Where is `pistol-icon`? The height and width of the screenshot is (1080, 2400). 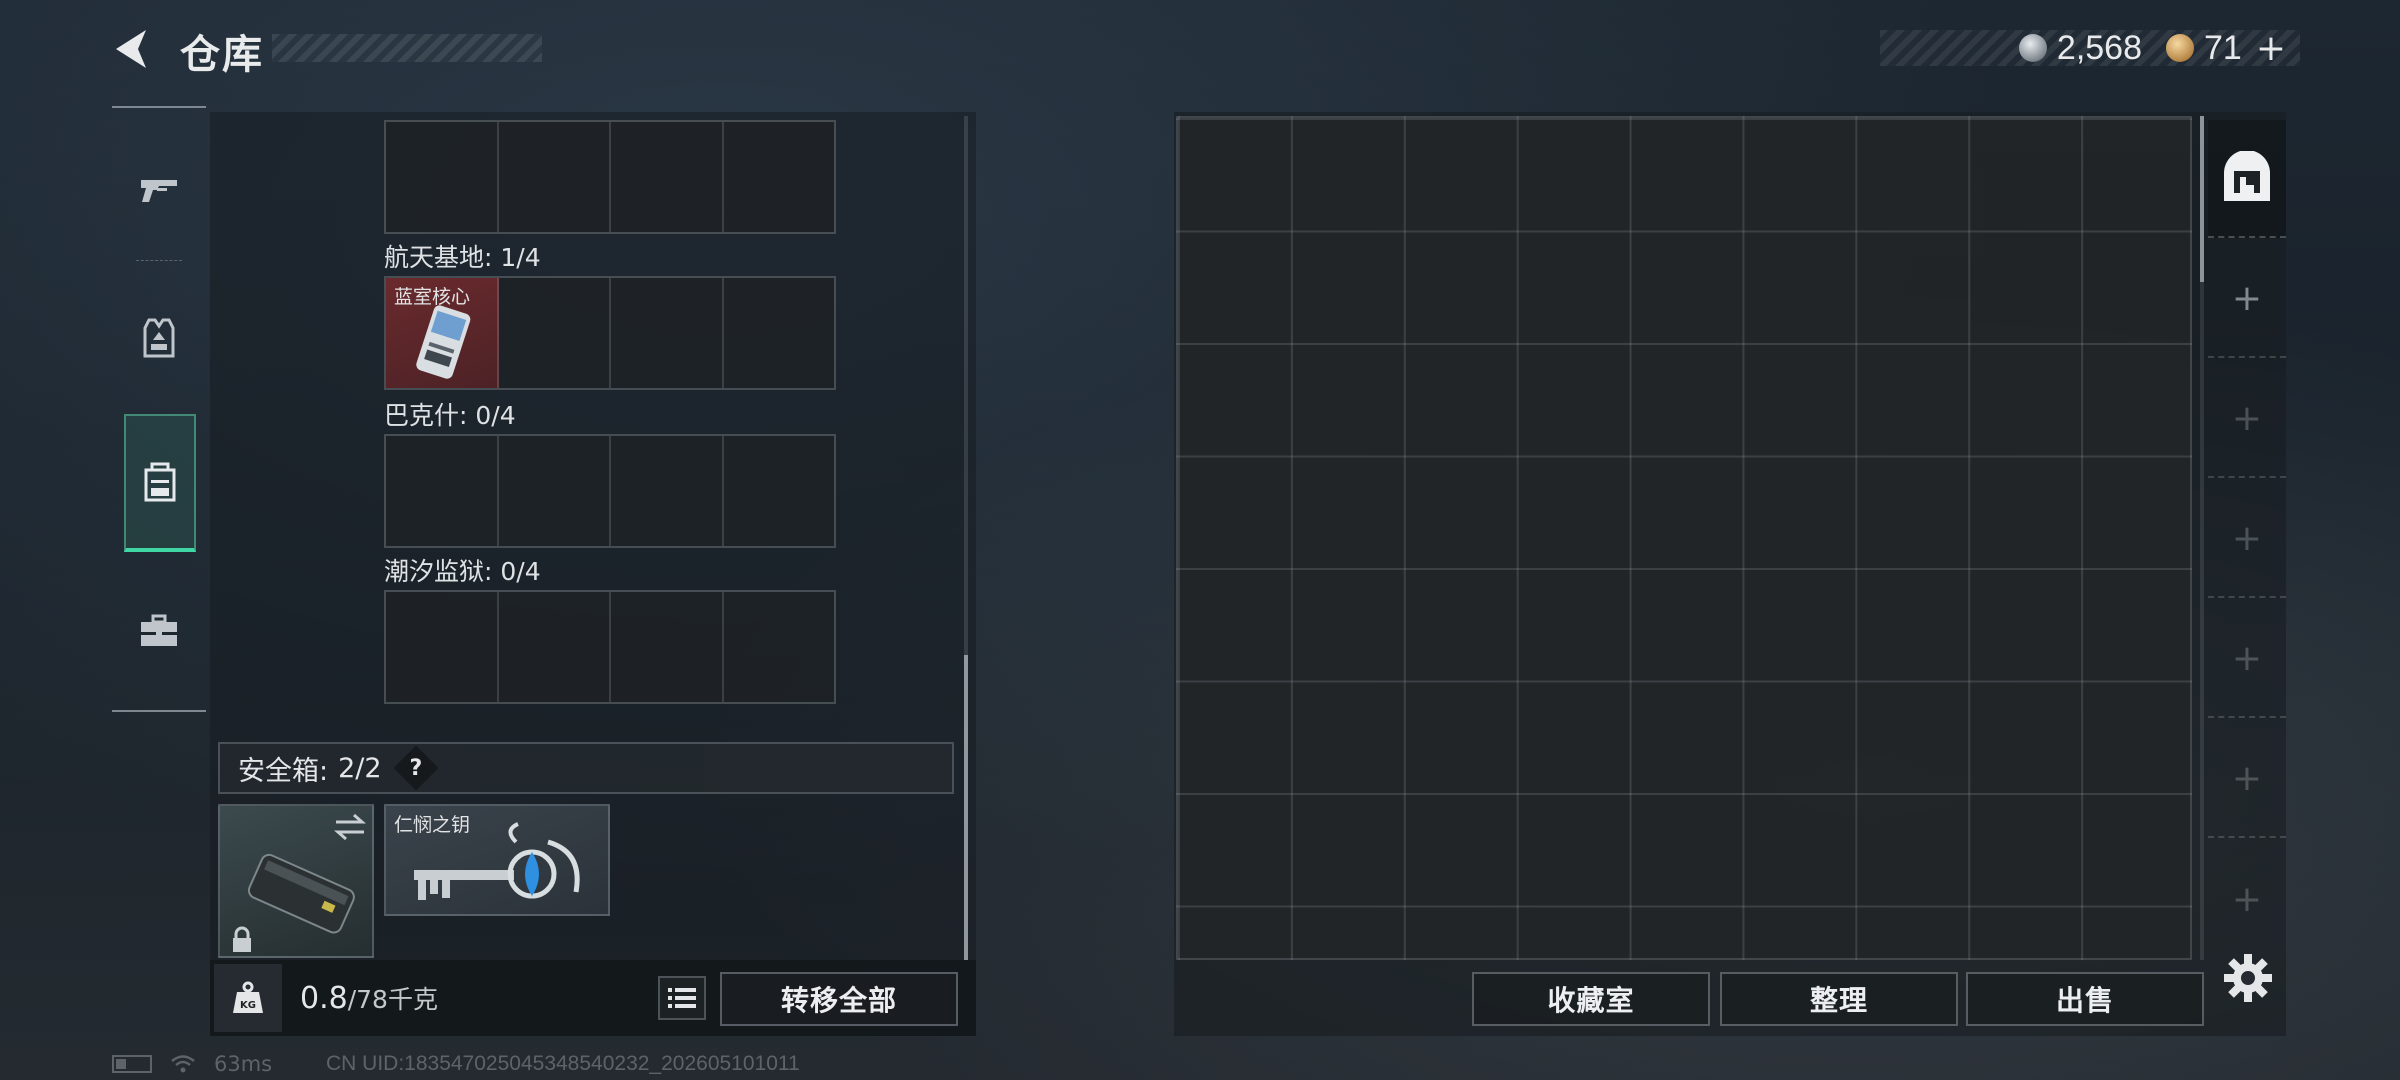 pistol-icon is located at coordinates (159, 191).